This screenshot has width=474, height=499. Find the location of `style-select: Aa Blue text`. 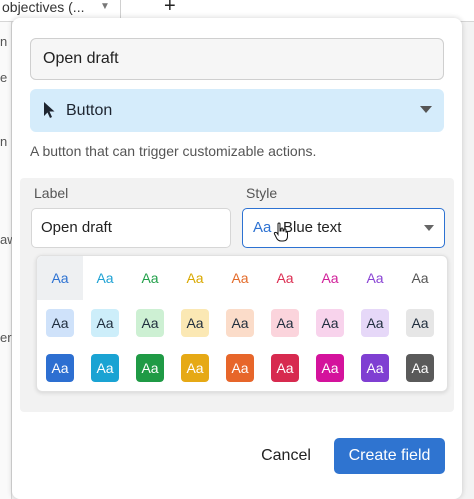

style-select: Aa Blue text is located at coordinates (343, 228).